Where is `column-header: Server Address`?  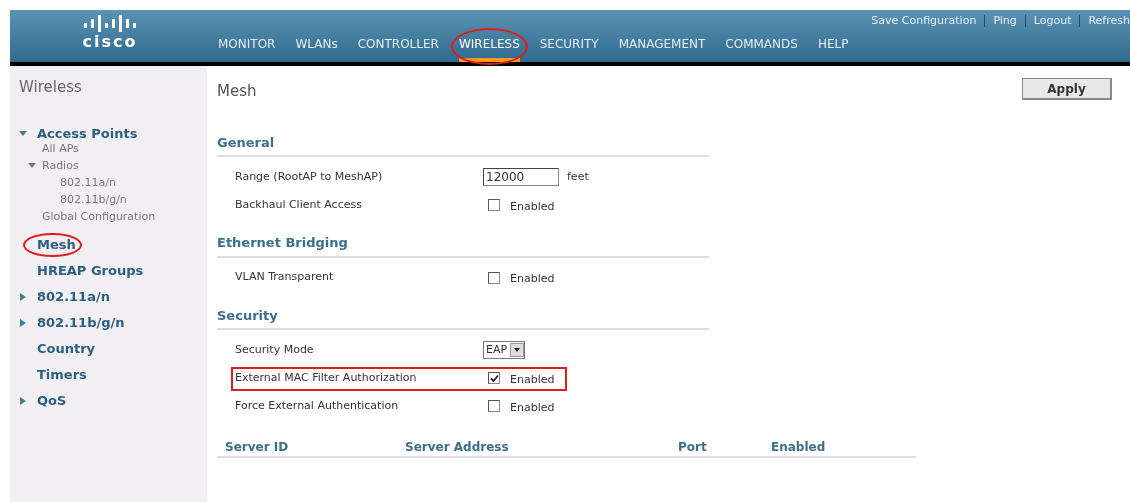 column-header: Server Address is located at coordinates (457, 447).